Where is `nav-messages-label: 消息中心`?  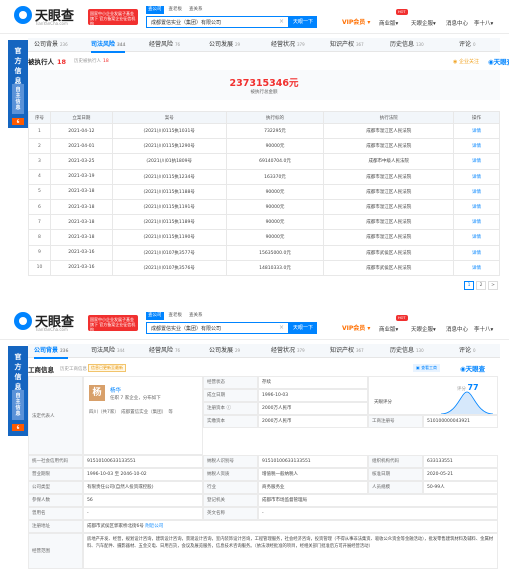
nav-messages-label: 消息中心 is located at coordinates (457, 24).